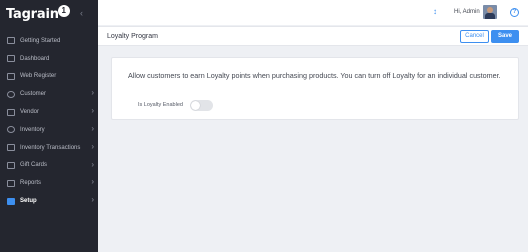 The image size is (528, 252). I want to click on setup-icon, so click(11, 201).